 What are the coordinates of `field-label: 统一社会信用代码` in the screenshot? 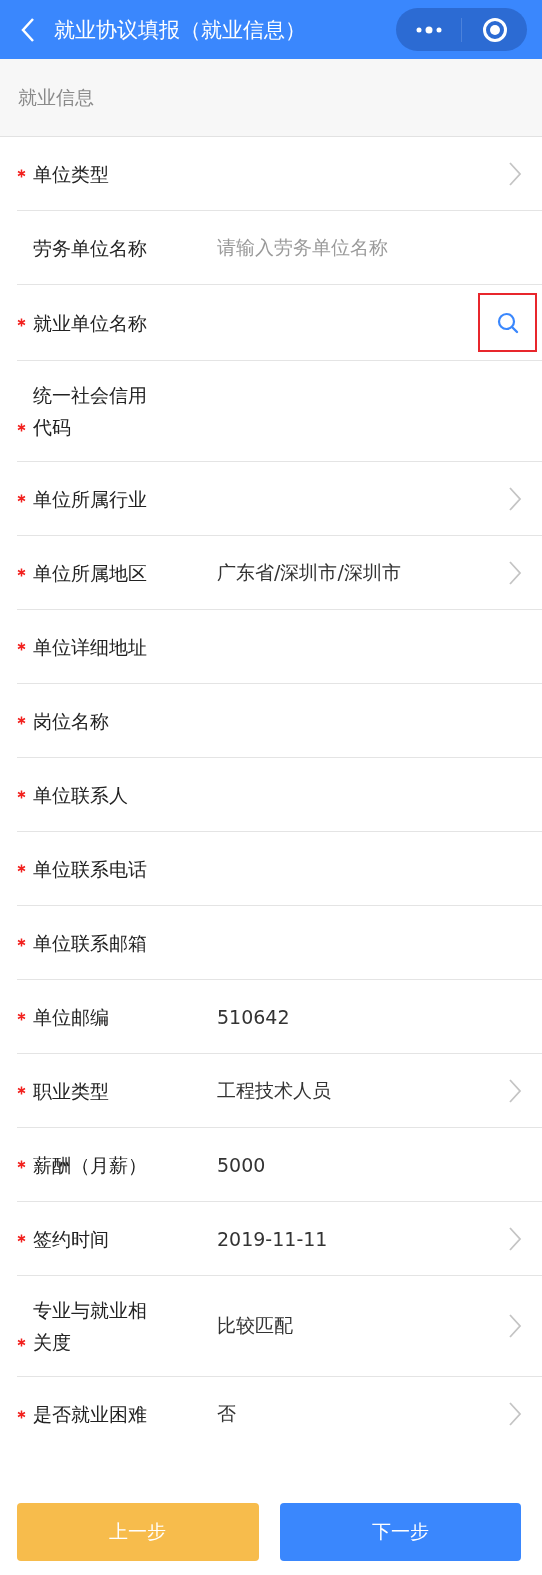 It's located at (90, 411).